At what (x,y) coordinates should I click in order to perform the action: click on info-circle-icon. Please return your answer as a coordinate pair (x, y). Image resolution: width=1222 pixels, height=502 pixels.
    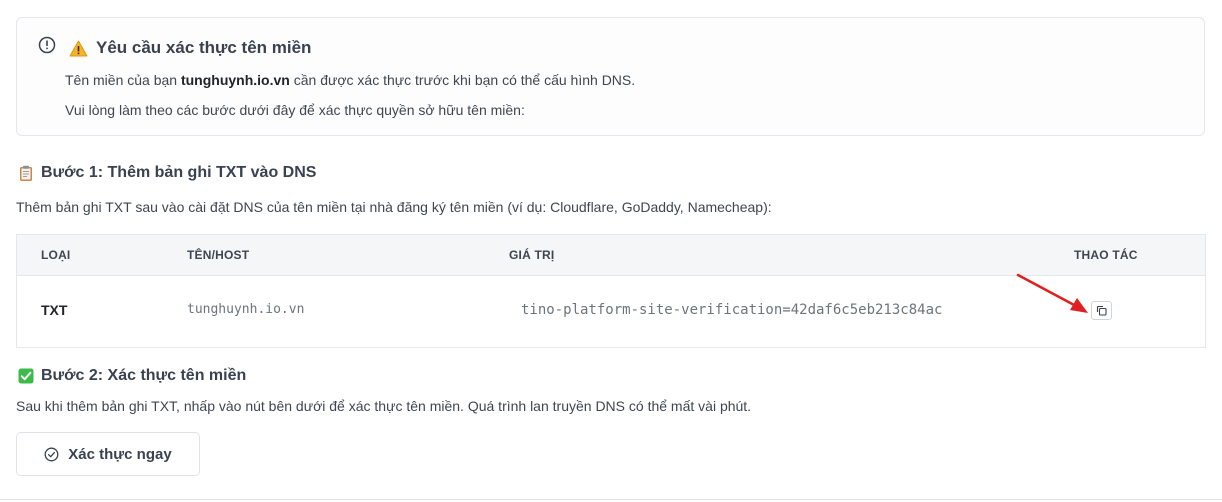
    Looking at the image, I should click on (47, 45).